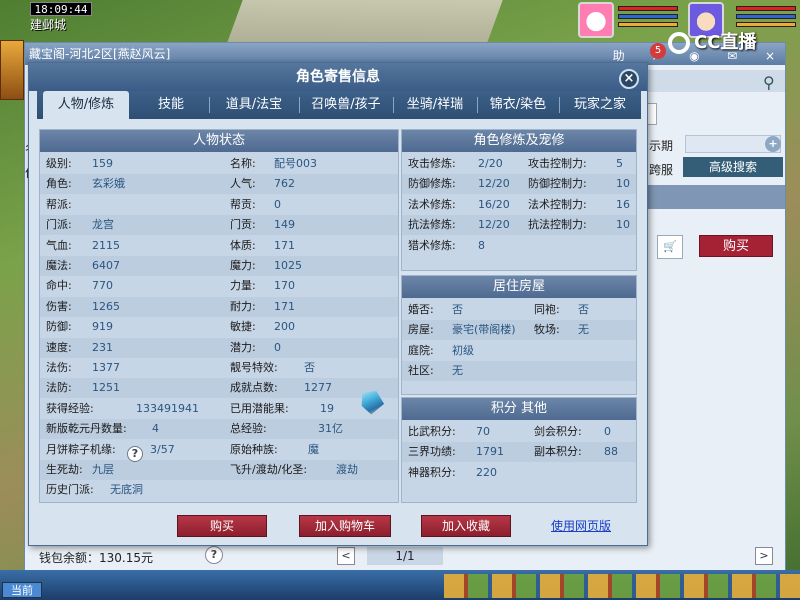  Describe the element at coordinates (347, 469) in the screenshot. I see `field-value: 渡劫` at that location.